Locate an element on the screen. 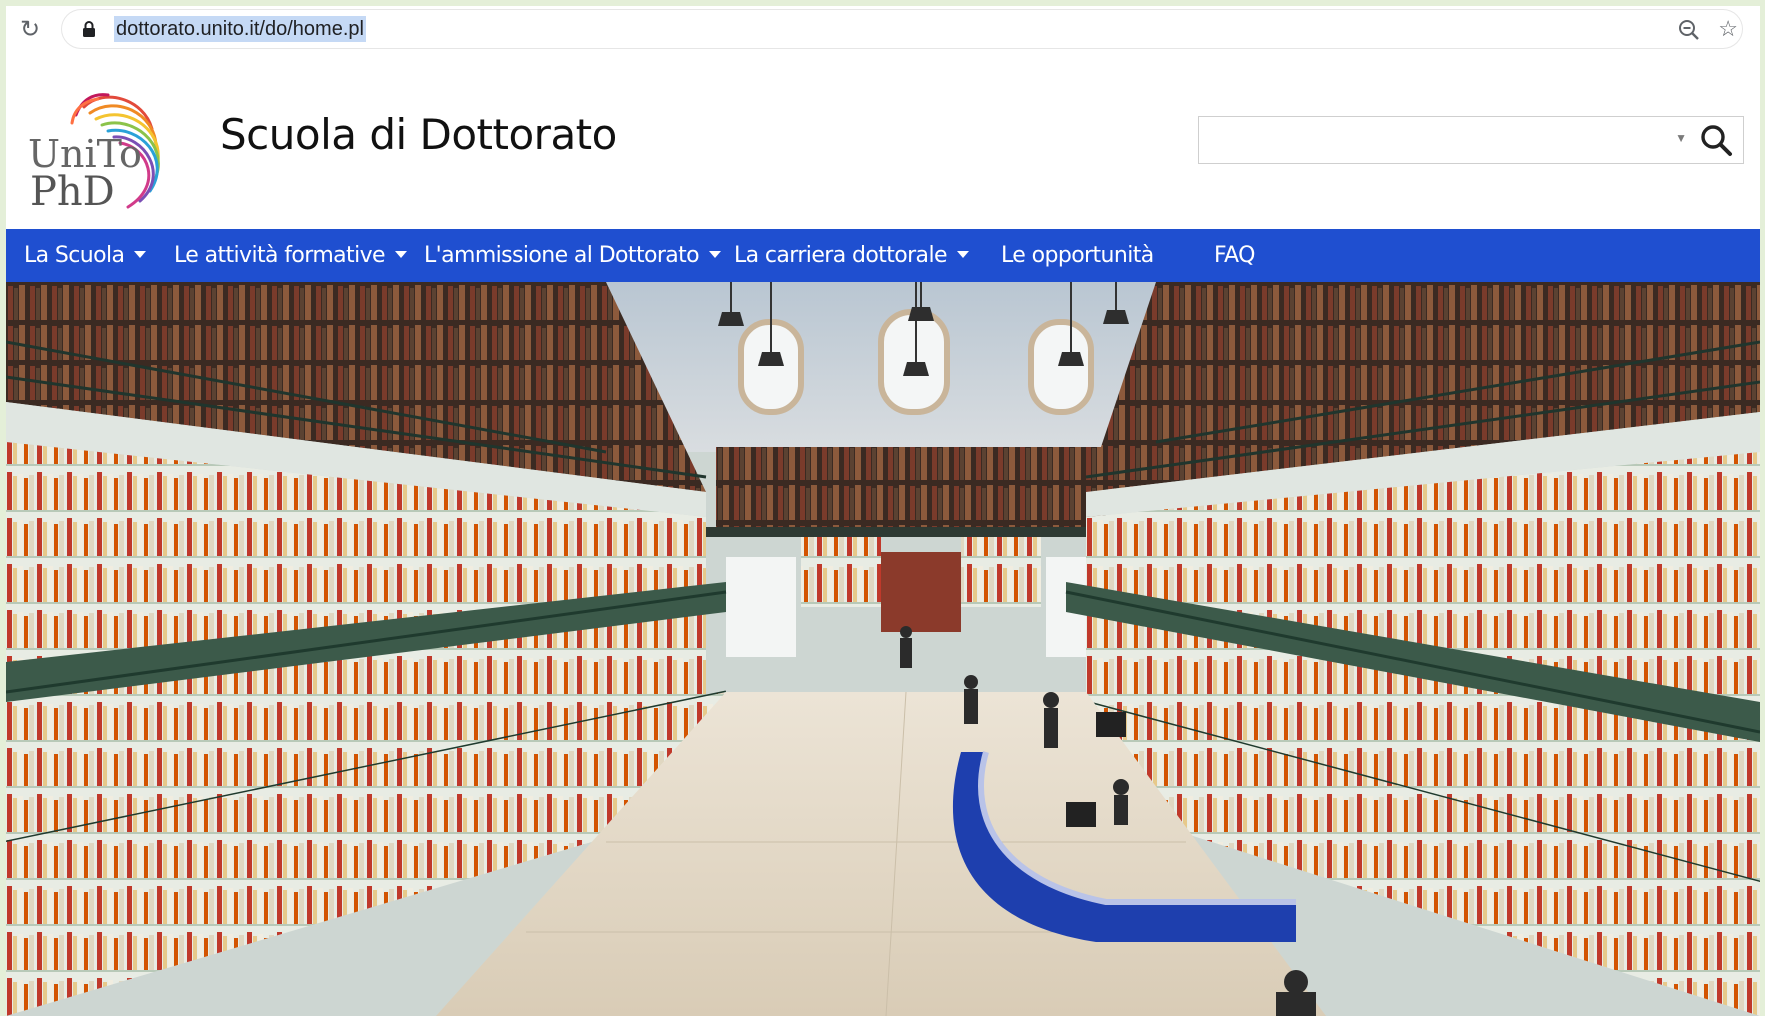  nav-item-ammissione: L'ammissione al Dottorato is located at coordinates (573, 255).